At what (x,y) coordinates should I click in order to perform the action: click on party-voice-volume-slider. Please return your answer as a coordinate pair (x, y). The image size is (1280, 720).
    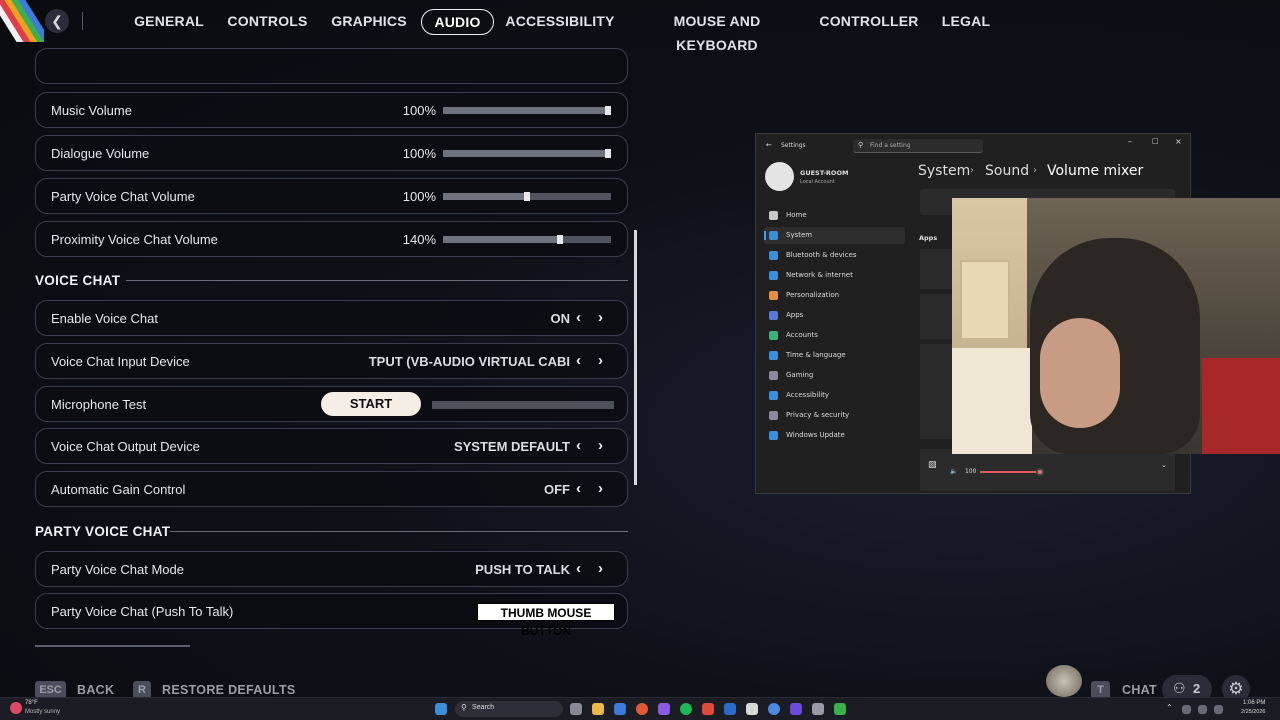
    Looking at the image, I should click on (527, 196).